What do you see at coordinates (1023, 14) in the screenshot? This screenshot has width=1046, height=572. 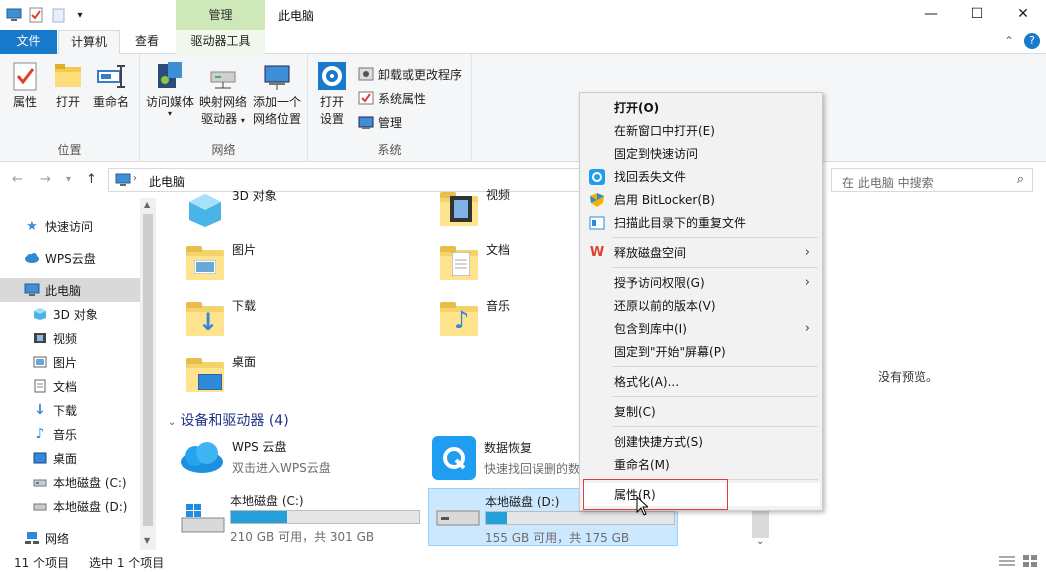 I see `close-button: ✕` at bounding box center [1023, 14].